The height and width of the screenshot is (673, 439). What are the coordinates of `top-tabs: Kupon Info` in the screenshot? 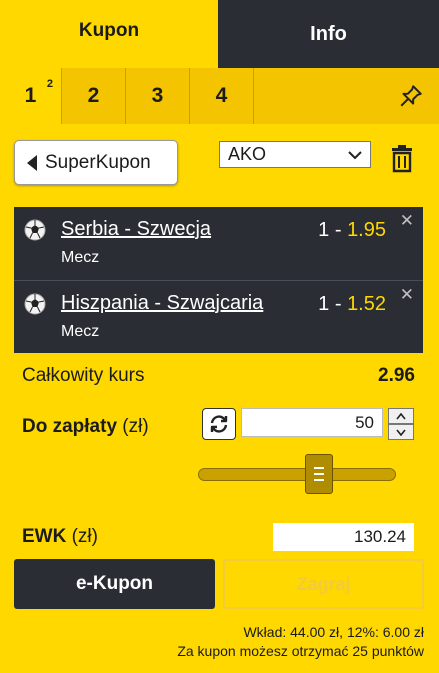 It's located at (219, 34).